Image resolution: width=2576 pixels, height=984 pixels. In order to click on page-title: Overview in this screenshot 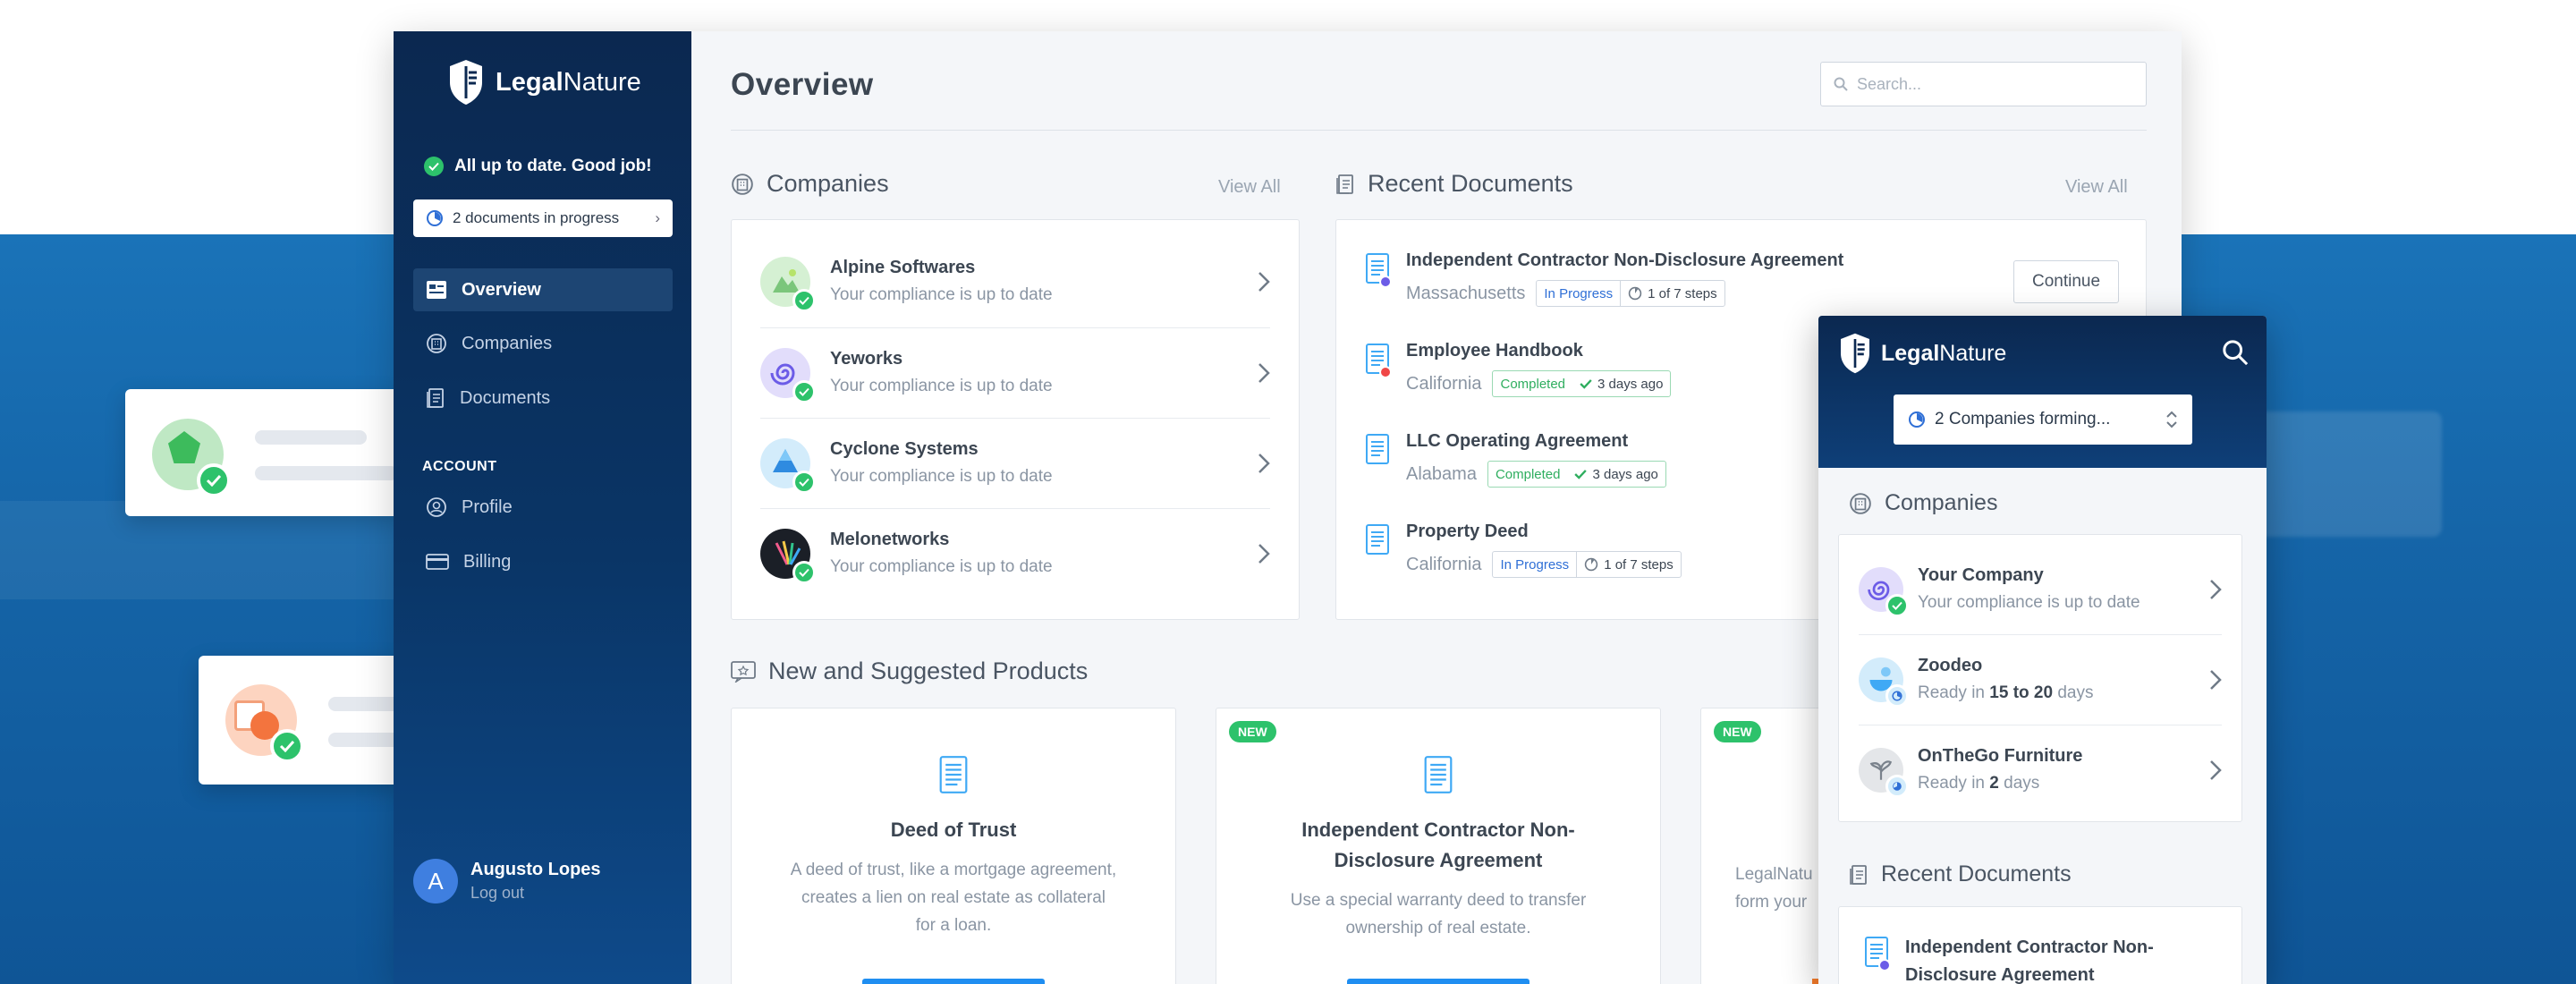, I will do `click(802, 84)`.